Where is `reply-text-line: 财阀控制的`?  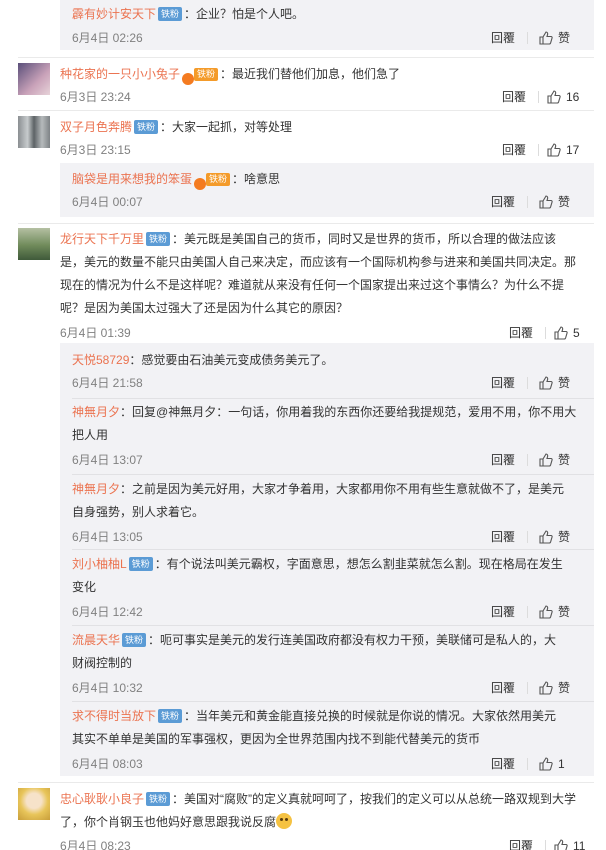
reply-text-line: 财阀控制的 is located at coordinates (102, 663).